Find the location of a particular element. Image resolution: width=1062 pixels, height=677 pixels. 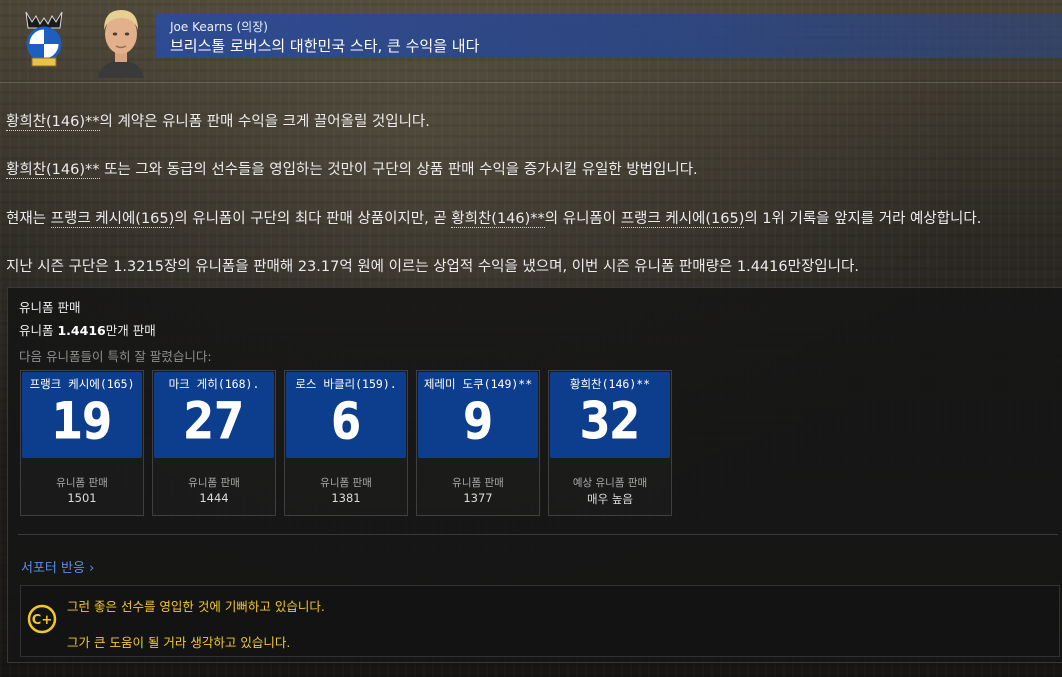

card-label: 예상 유니폼 판매 is located at coordinates (610, 483).